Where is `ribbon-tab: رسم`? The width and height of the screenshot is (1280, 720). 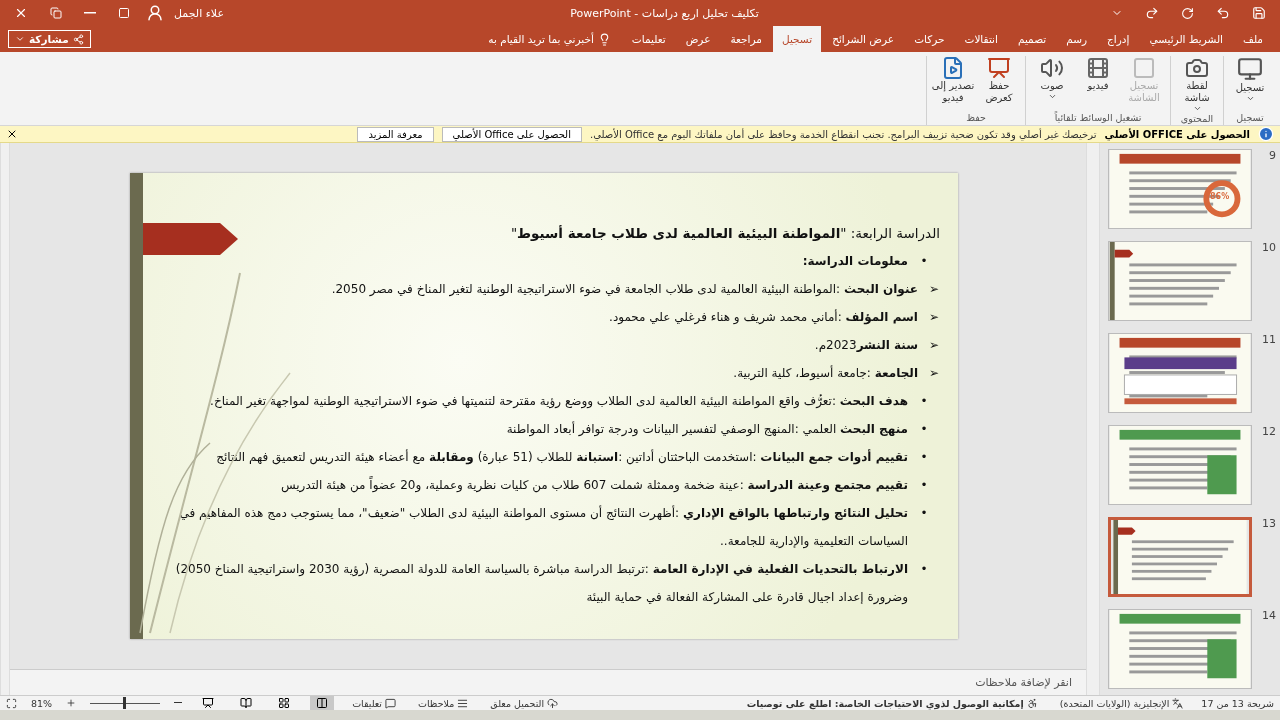
ribbon-tab: رسم is located at coordinates (1077, 39).